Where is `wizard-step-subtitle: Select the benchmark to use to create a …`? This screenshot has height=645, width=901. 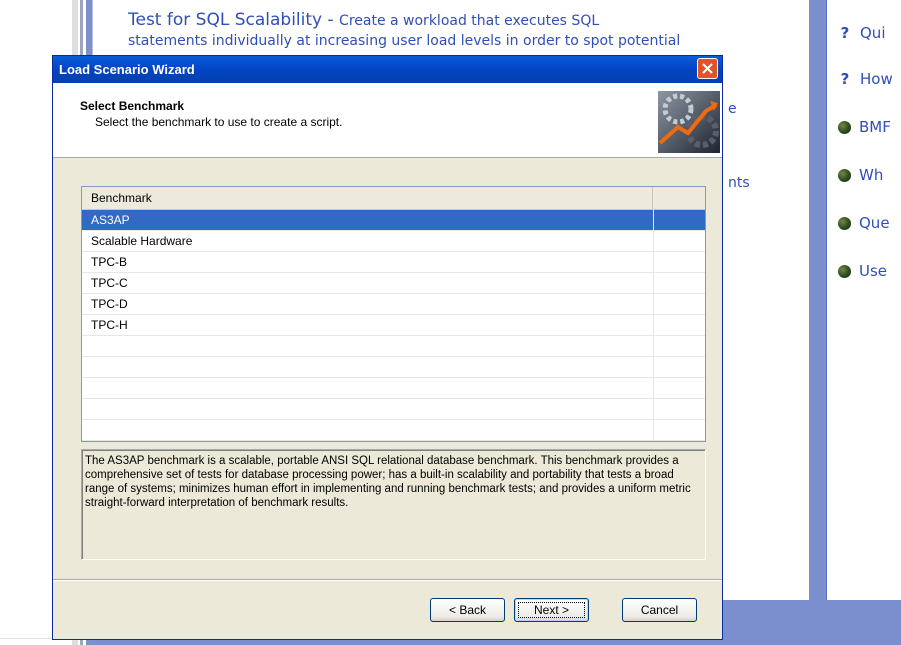 wizard-step-subtitle: Select the benchmark to use to create a … is located at coordinates (219, 122).